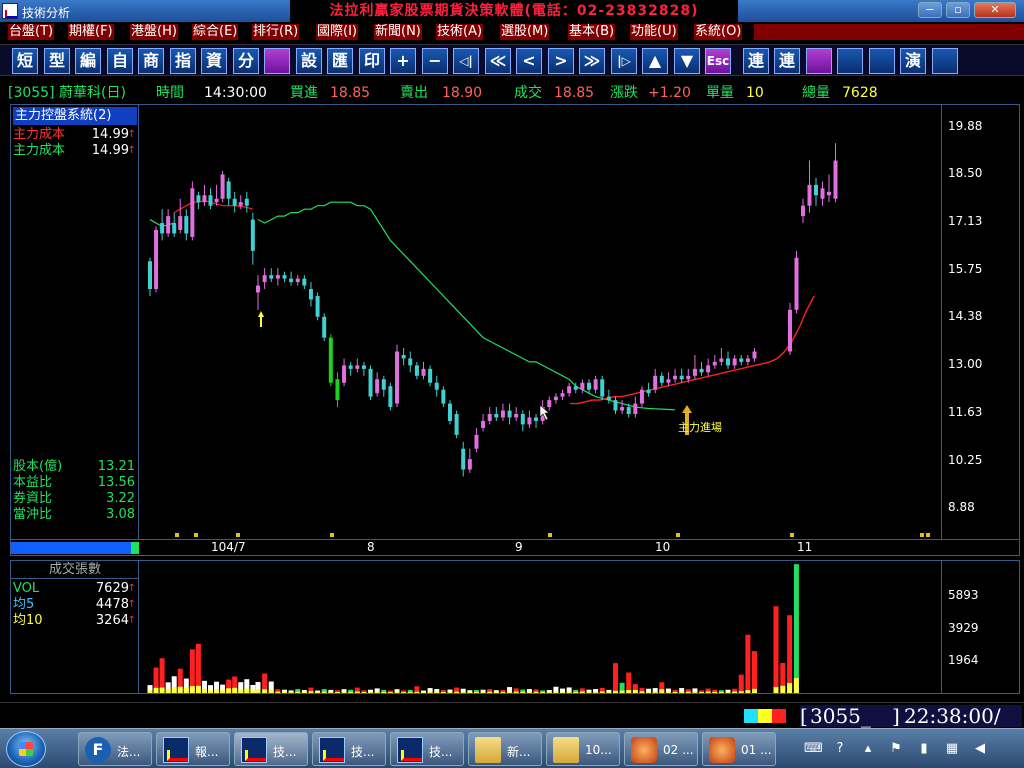 The image size is (1024, 768). Describe the element at coordinates (57, 61) in the screenshot. I see `pattern-button: 型` at that location.